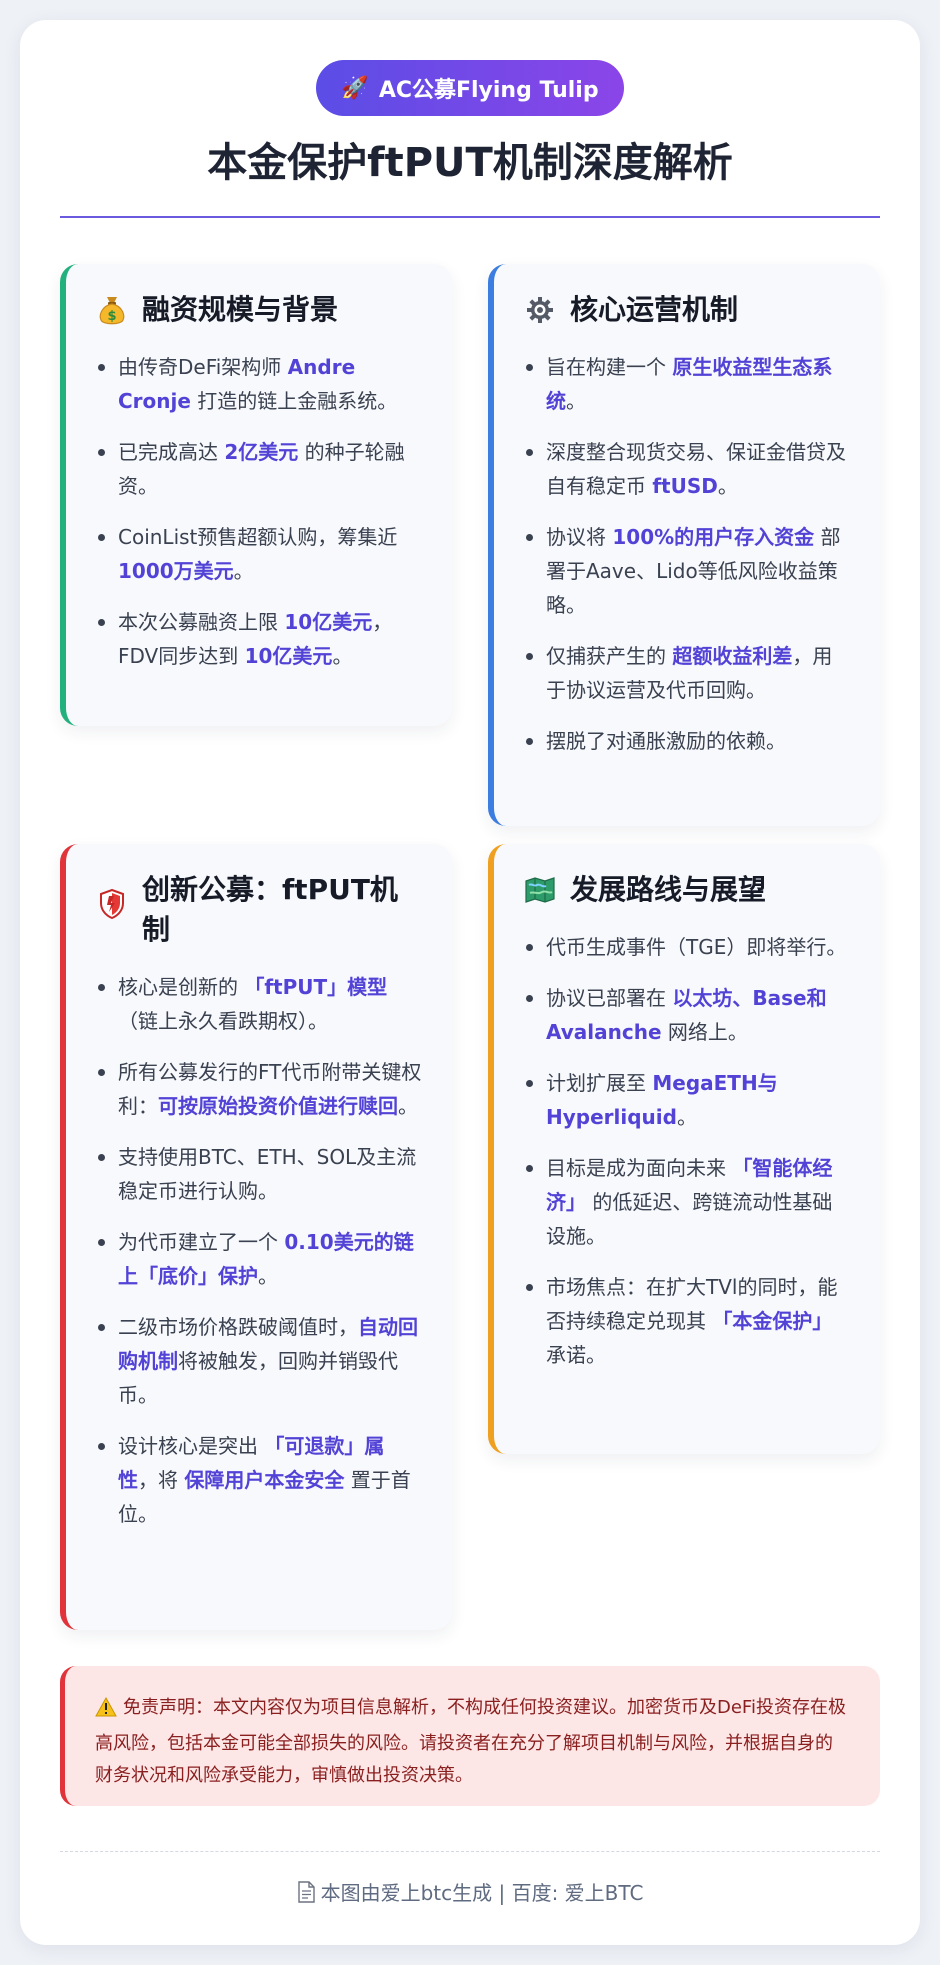 The image size is (940, 1965). I want to click on bullet-item: 市场焦点：在扩大TVl的同时，能否持续稳定兑现其 「本金保护」 承诺。, so click(687, 1321).